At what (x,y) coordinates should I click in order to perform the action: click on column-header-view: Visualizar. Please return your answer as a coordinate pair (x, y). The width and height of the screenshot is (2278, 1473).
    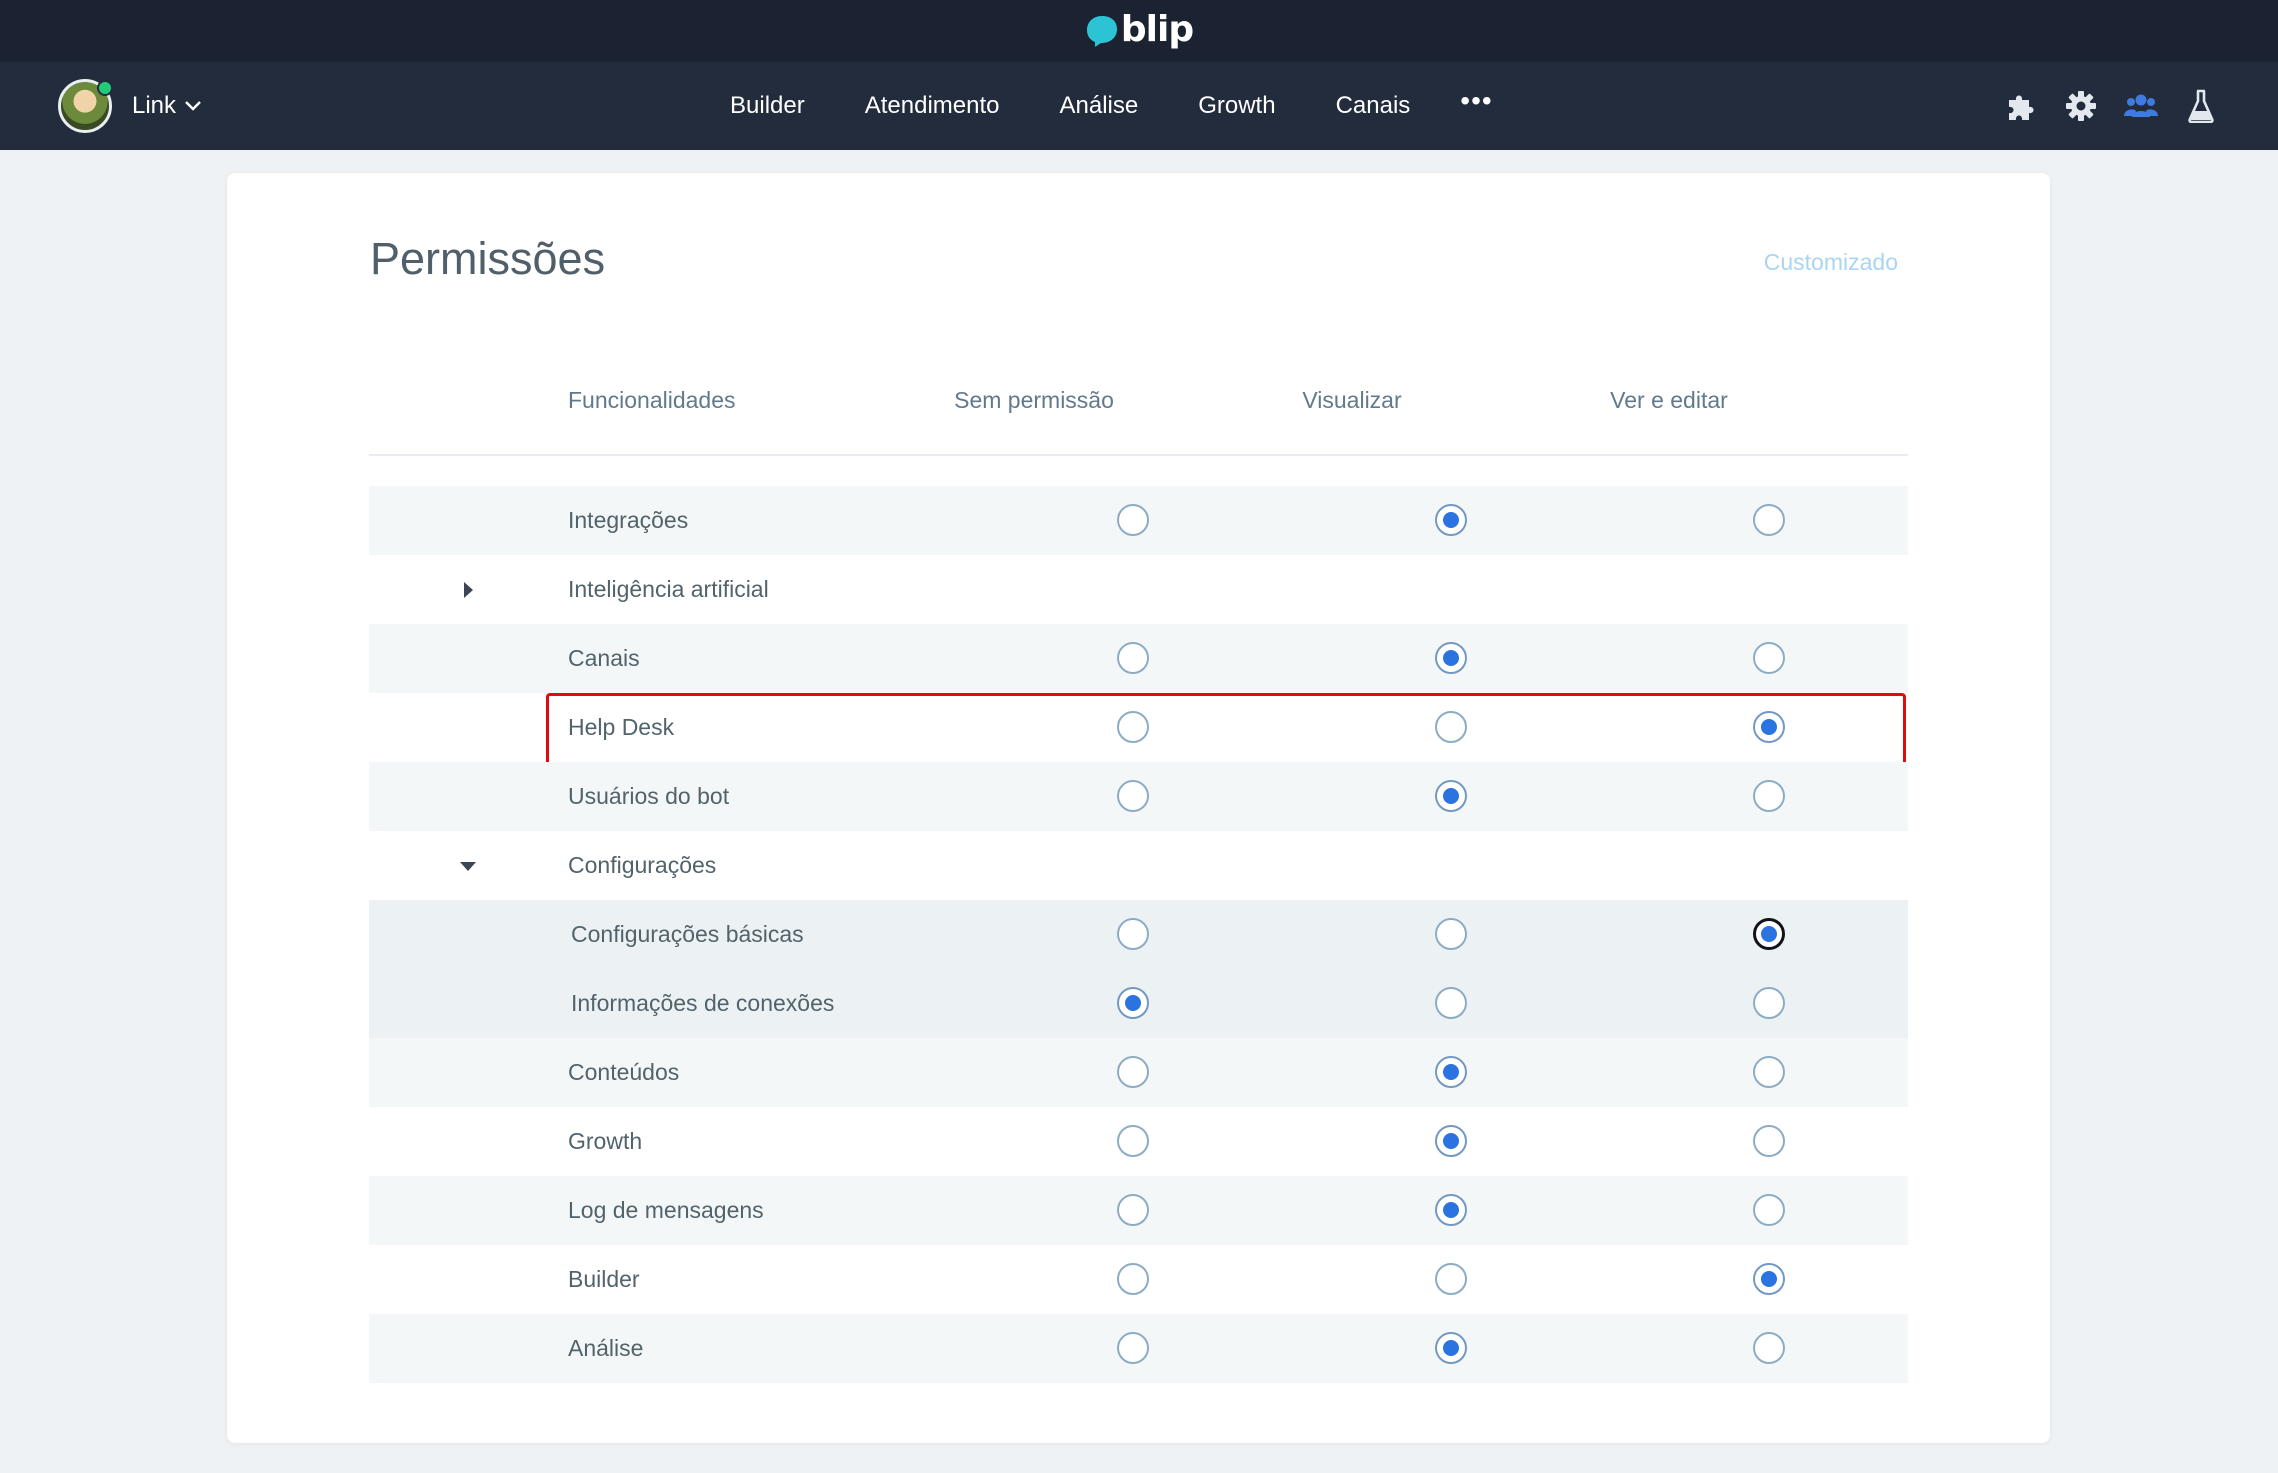
    Looking at the image, I should click on (1352, 400).